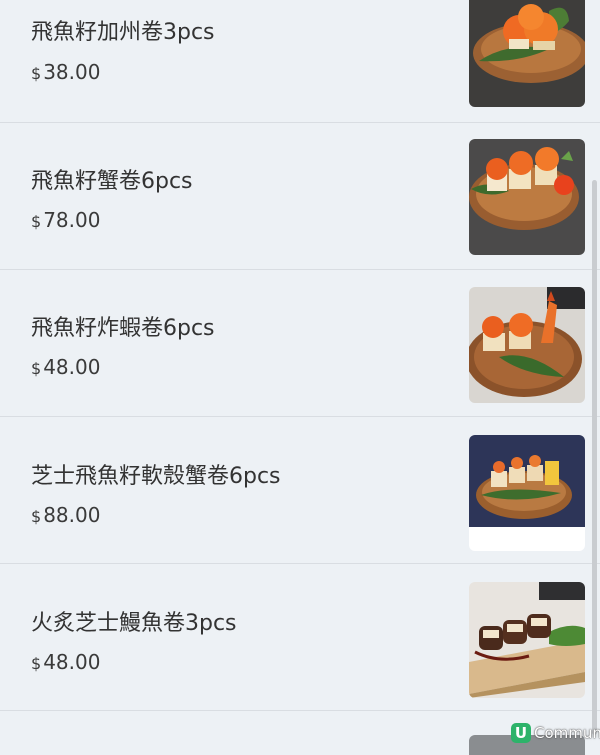 The image size is (600, 755). What do you see at coordinates (72, 220) in the screenshot?
I see `price-value: 78.00` at bounding box center [72, 220].